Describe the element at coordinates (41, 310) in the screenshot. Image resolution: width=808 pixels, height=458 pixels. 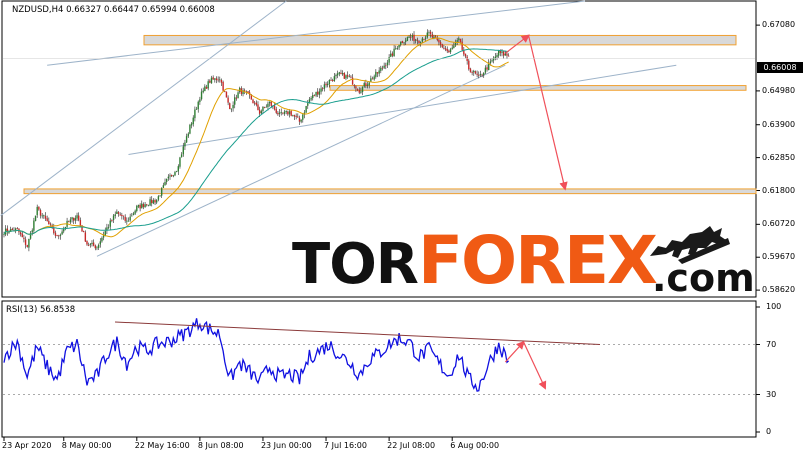
I see `rsi-header: RSI(13) 56.8538` at that location.